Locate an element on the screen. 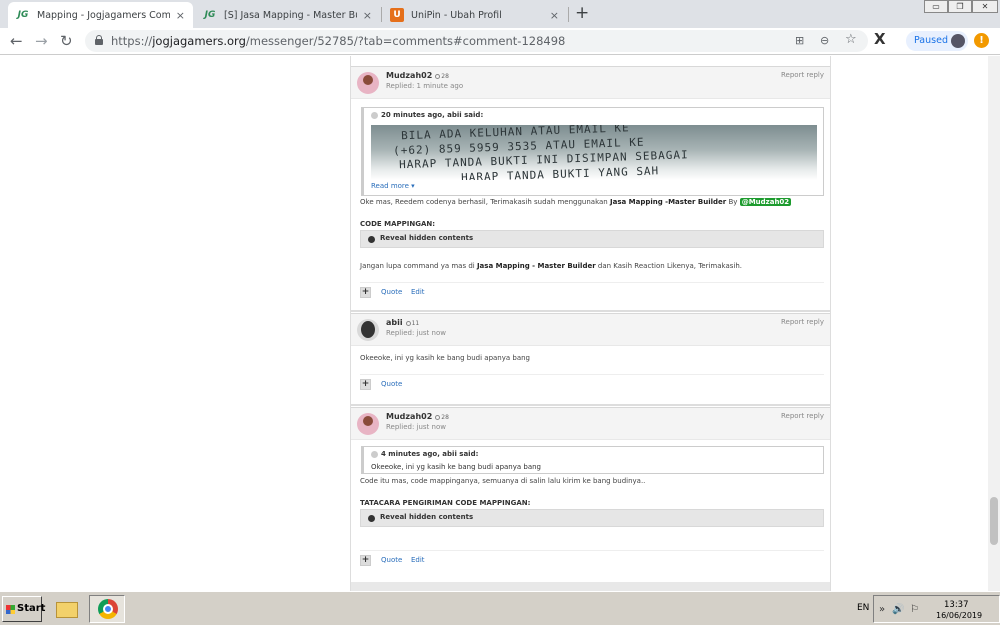  tab-jasa-mapping: JG [S] Jasa Mapping - Master Builders × is located at coordinates (287, 15).